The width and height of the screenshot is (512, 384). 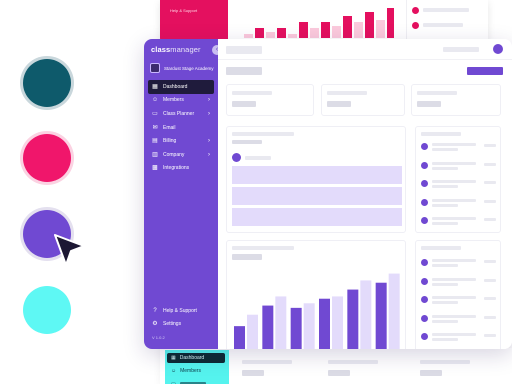 I want to click on sidebar-item-email: ✉ Email, so click(x=181, y=128).